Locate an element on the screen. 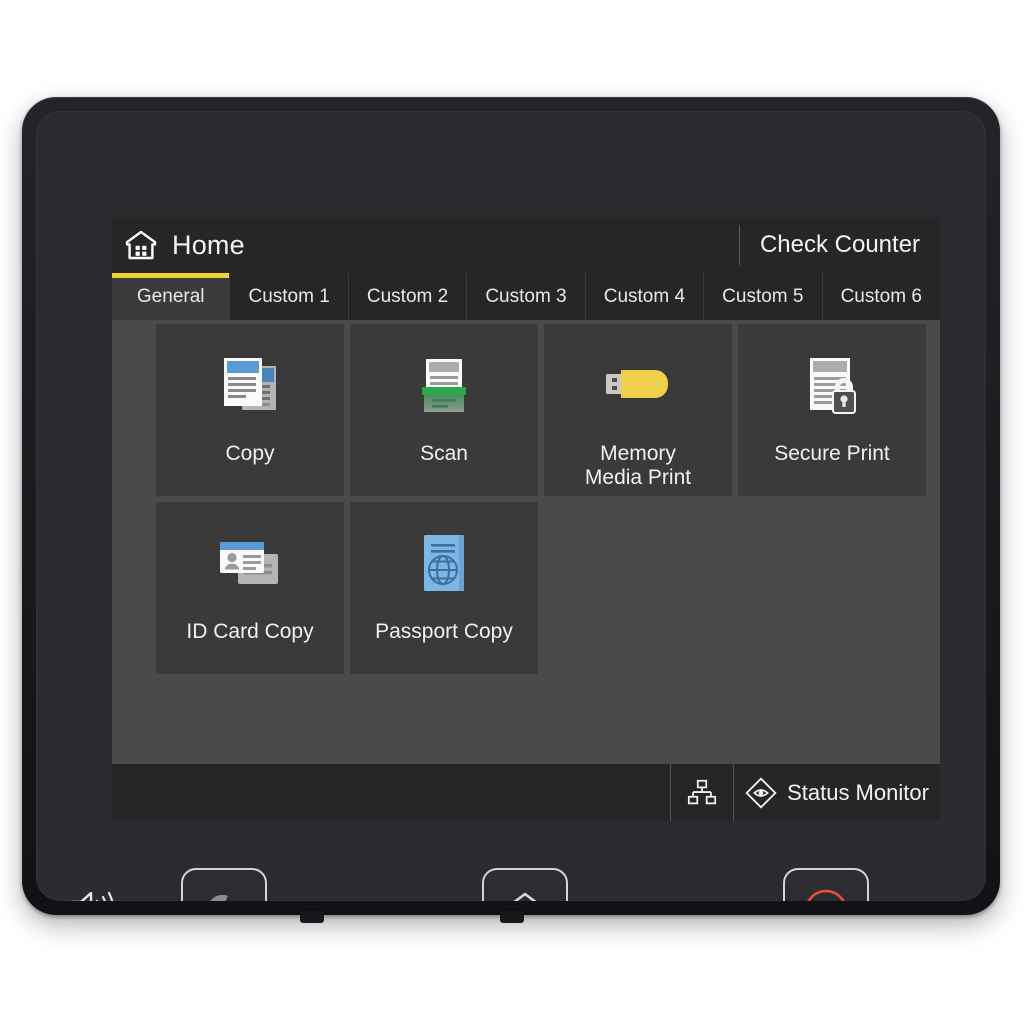 This screenshot has height=1024, width=1024. tile-secure-print: Secure Print is located at coordinates (832, 410).